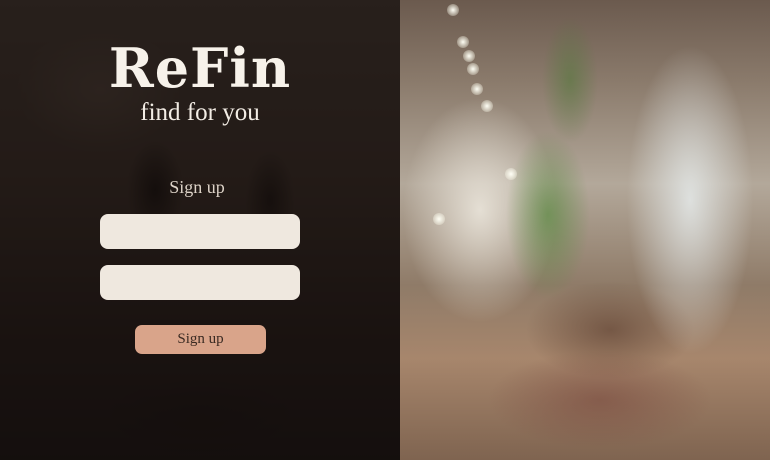 The image size is (770, 460). Describe the element at coordinates (197, 187) in the screenshot. I see `form-title: Sign up` at that location.